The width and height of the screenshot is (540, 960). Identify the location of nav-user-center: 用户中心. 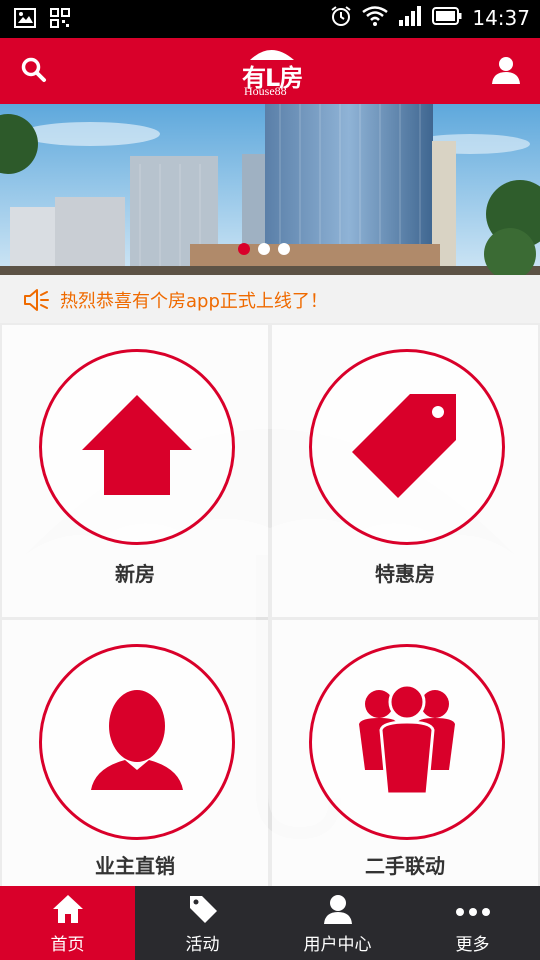
(337, 923).